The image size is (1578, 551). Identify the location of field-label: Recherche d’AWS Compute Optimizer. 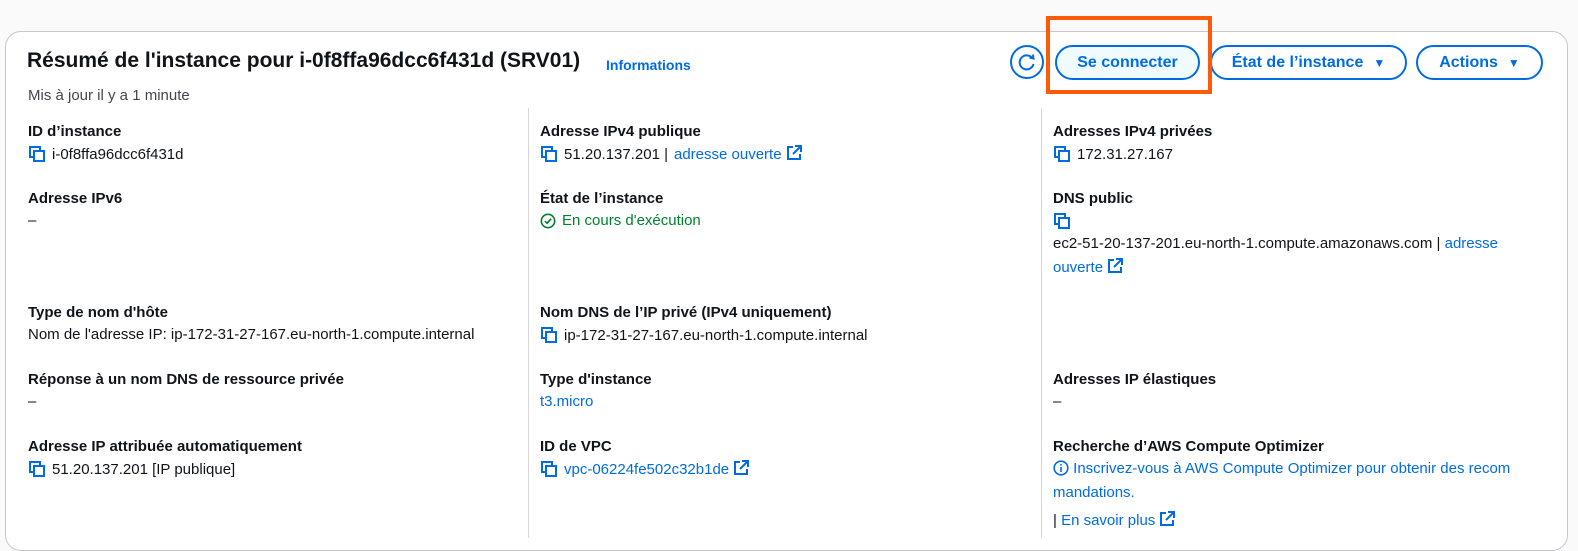
(1188, 446).